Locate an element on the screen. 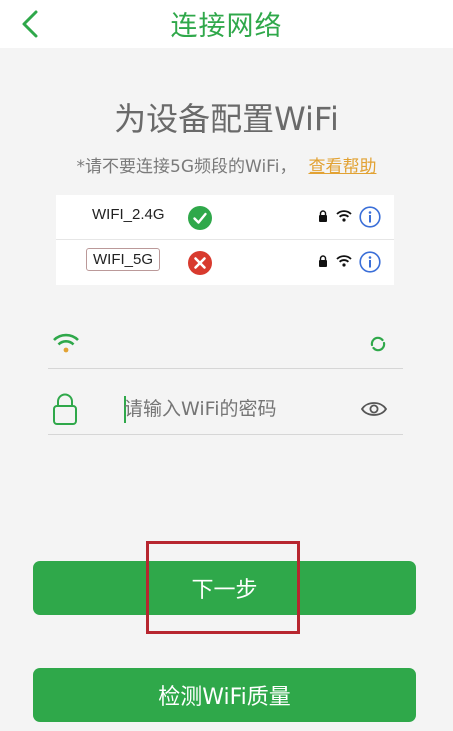 The width and height of the screenshot is (453, 731). setup-heading: 为设备配置WiFi is located at coordinates (226, 119).